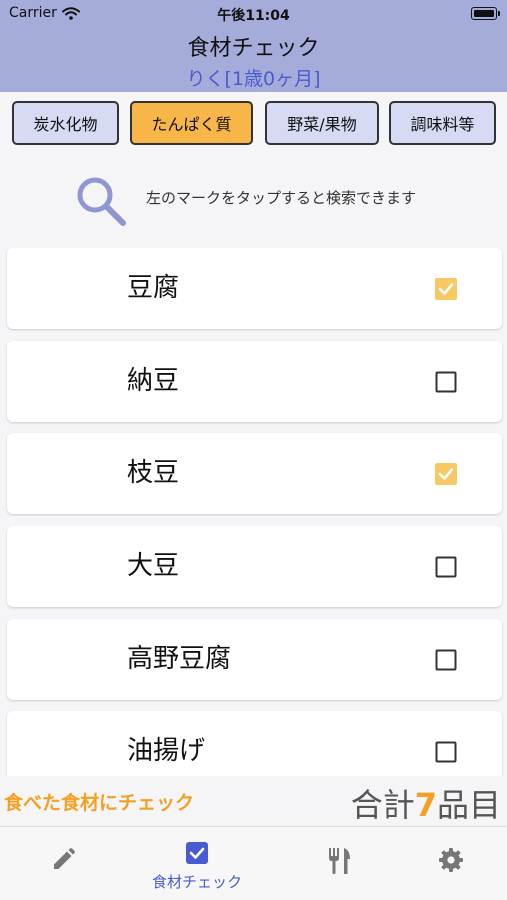 The height and width of the screenshot is (900, 507). What do you see at coordinates (166, 751) in the screenshot?
I see `food-name: 油揚げ` at bounding box center [166, 751].